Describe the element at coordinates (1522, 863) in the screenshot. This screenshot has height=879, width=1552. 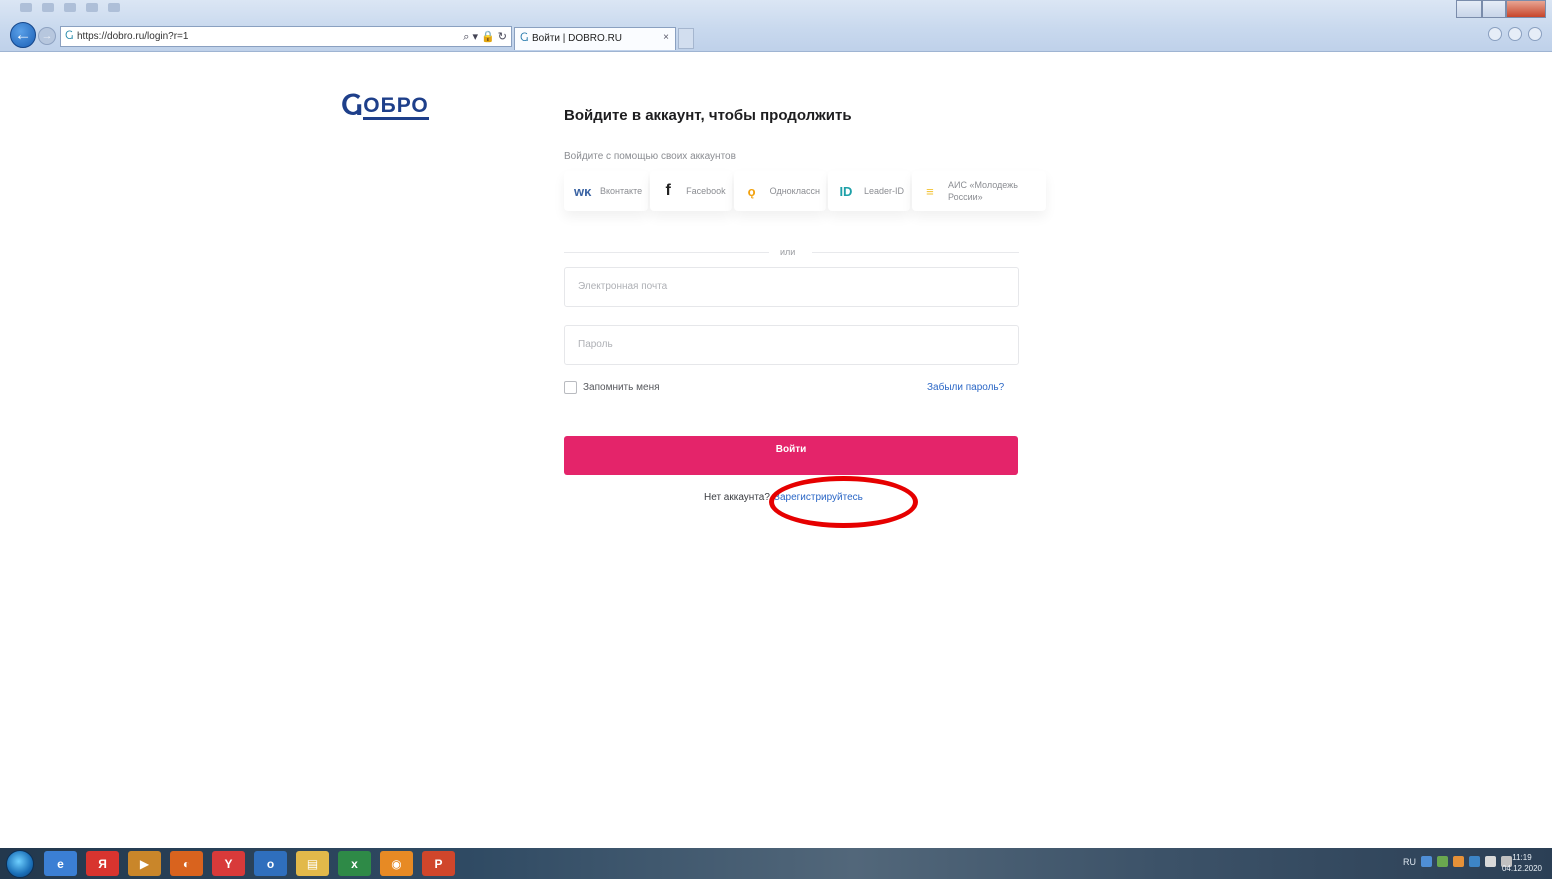
I see `clock: 11:19 04.12.2020` at that location.